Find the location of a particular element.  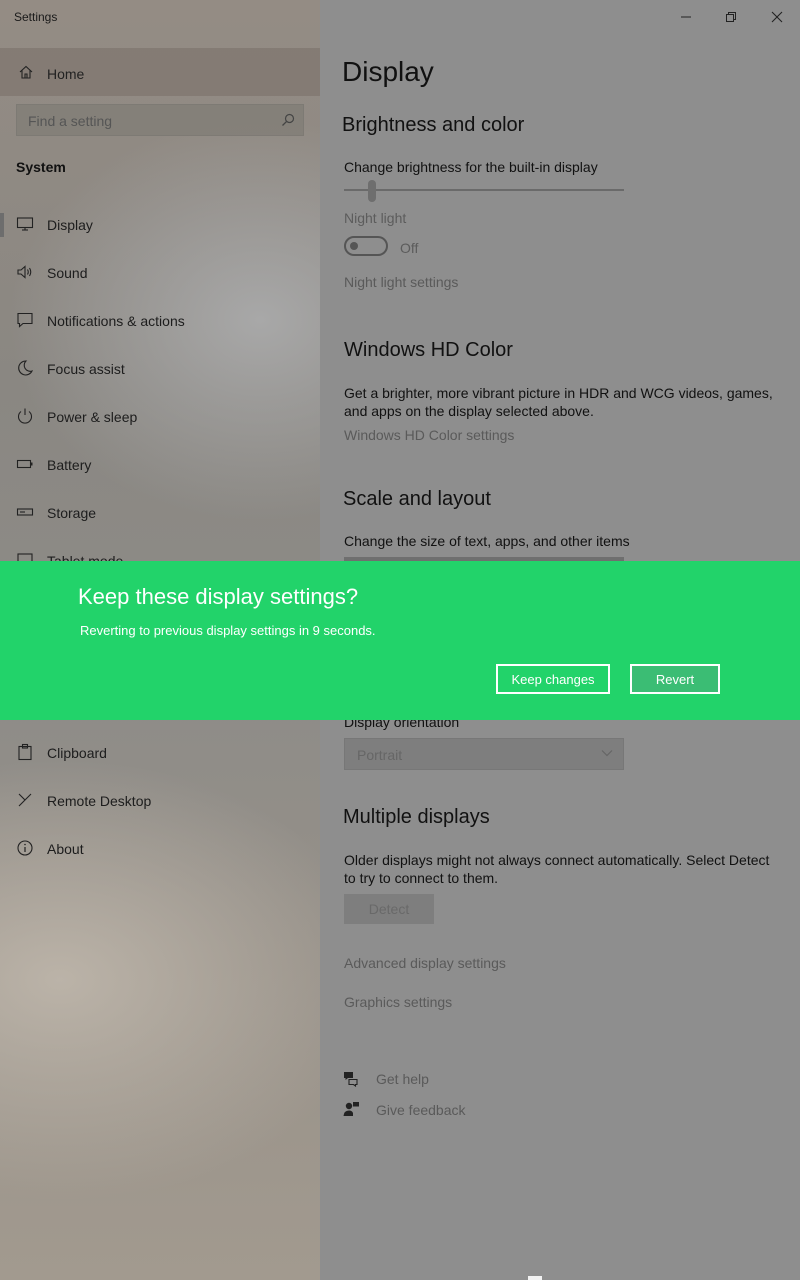

clipboard-icon is located at coordinates (25, 752).